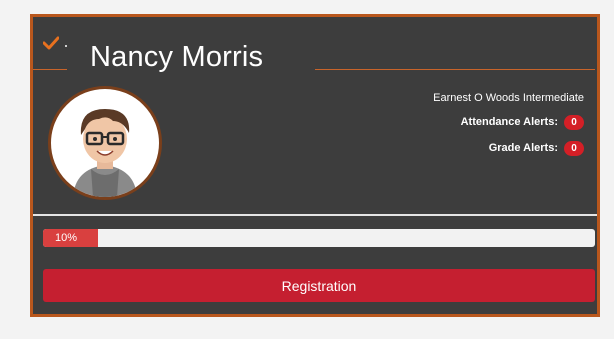 The image size is (614, 339). What do you see at coordinates (319, 238) in the screenshot?
I see `progress-bar: 10%` at bounding box center [319, 238].